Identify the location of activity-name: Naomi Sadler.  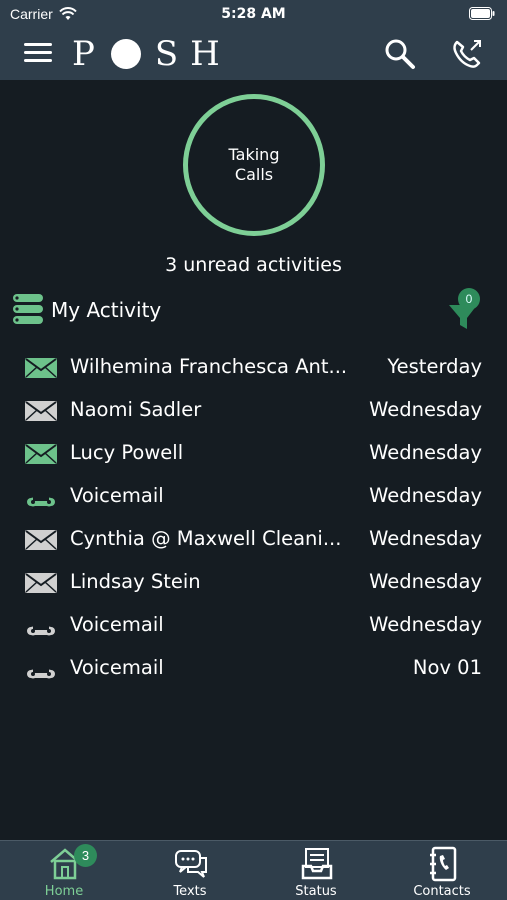
(136, 409).